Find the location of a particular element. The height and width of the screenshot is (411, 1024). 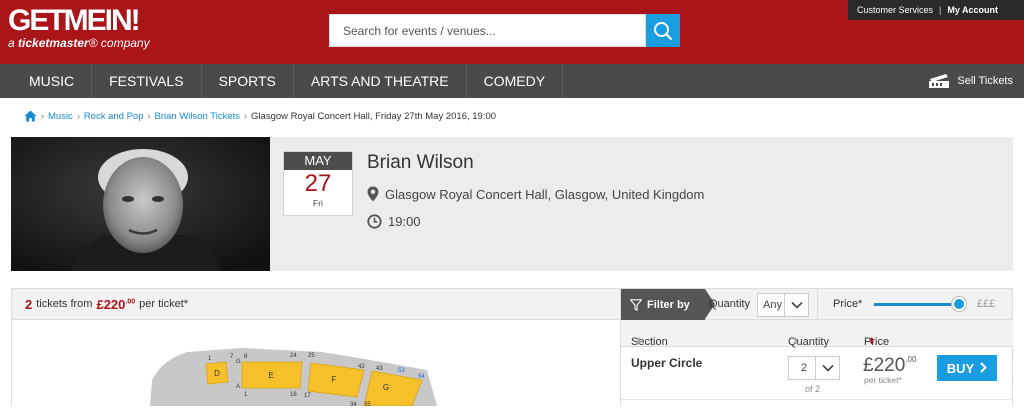

row-per-ticket: per ticket* is located at coordinates (883, 380).